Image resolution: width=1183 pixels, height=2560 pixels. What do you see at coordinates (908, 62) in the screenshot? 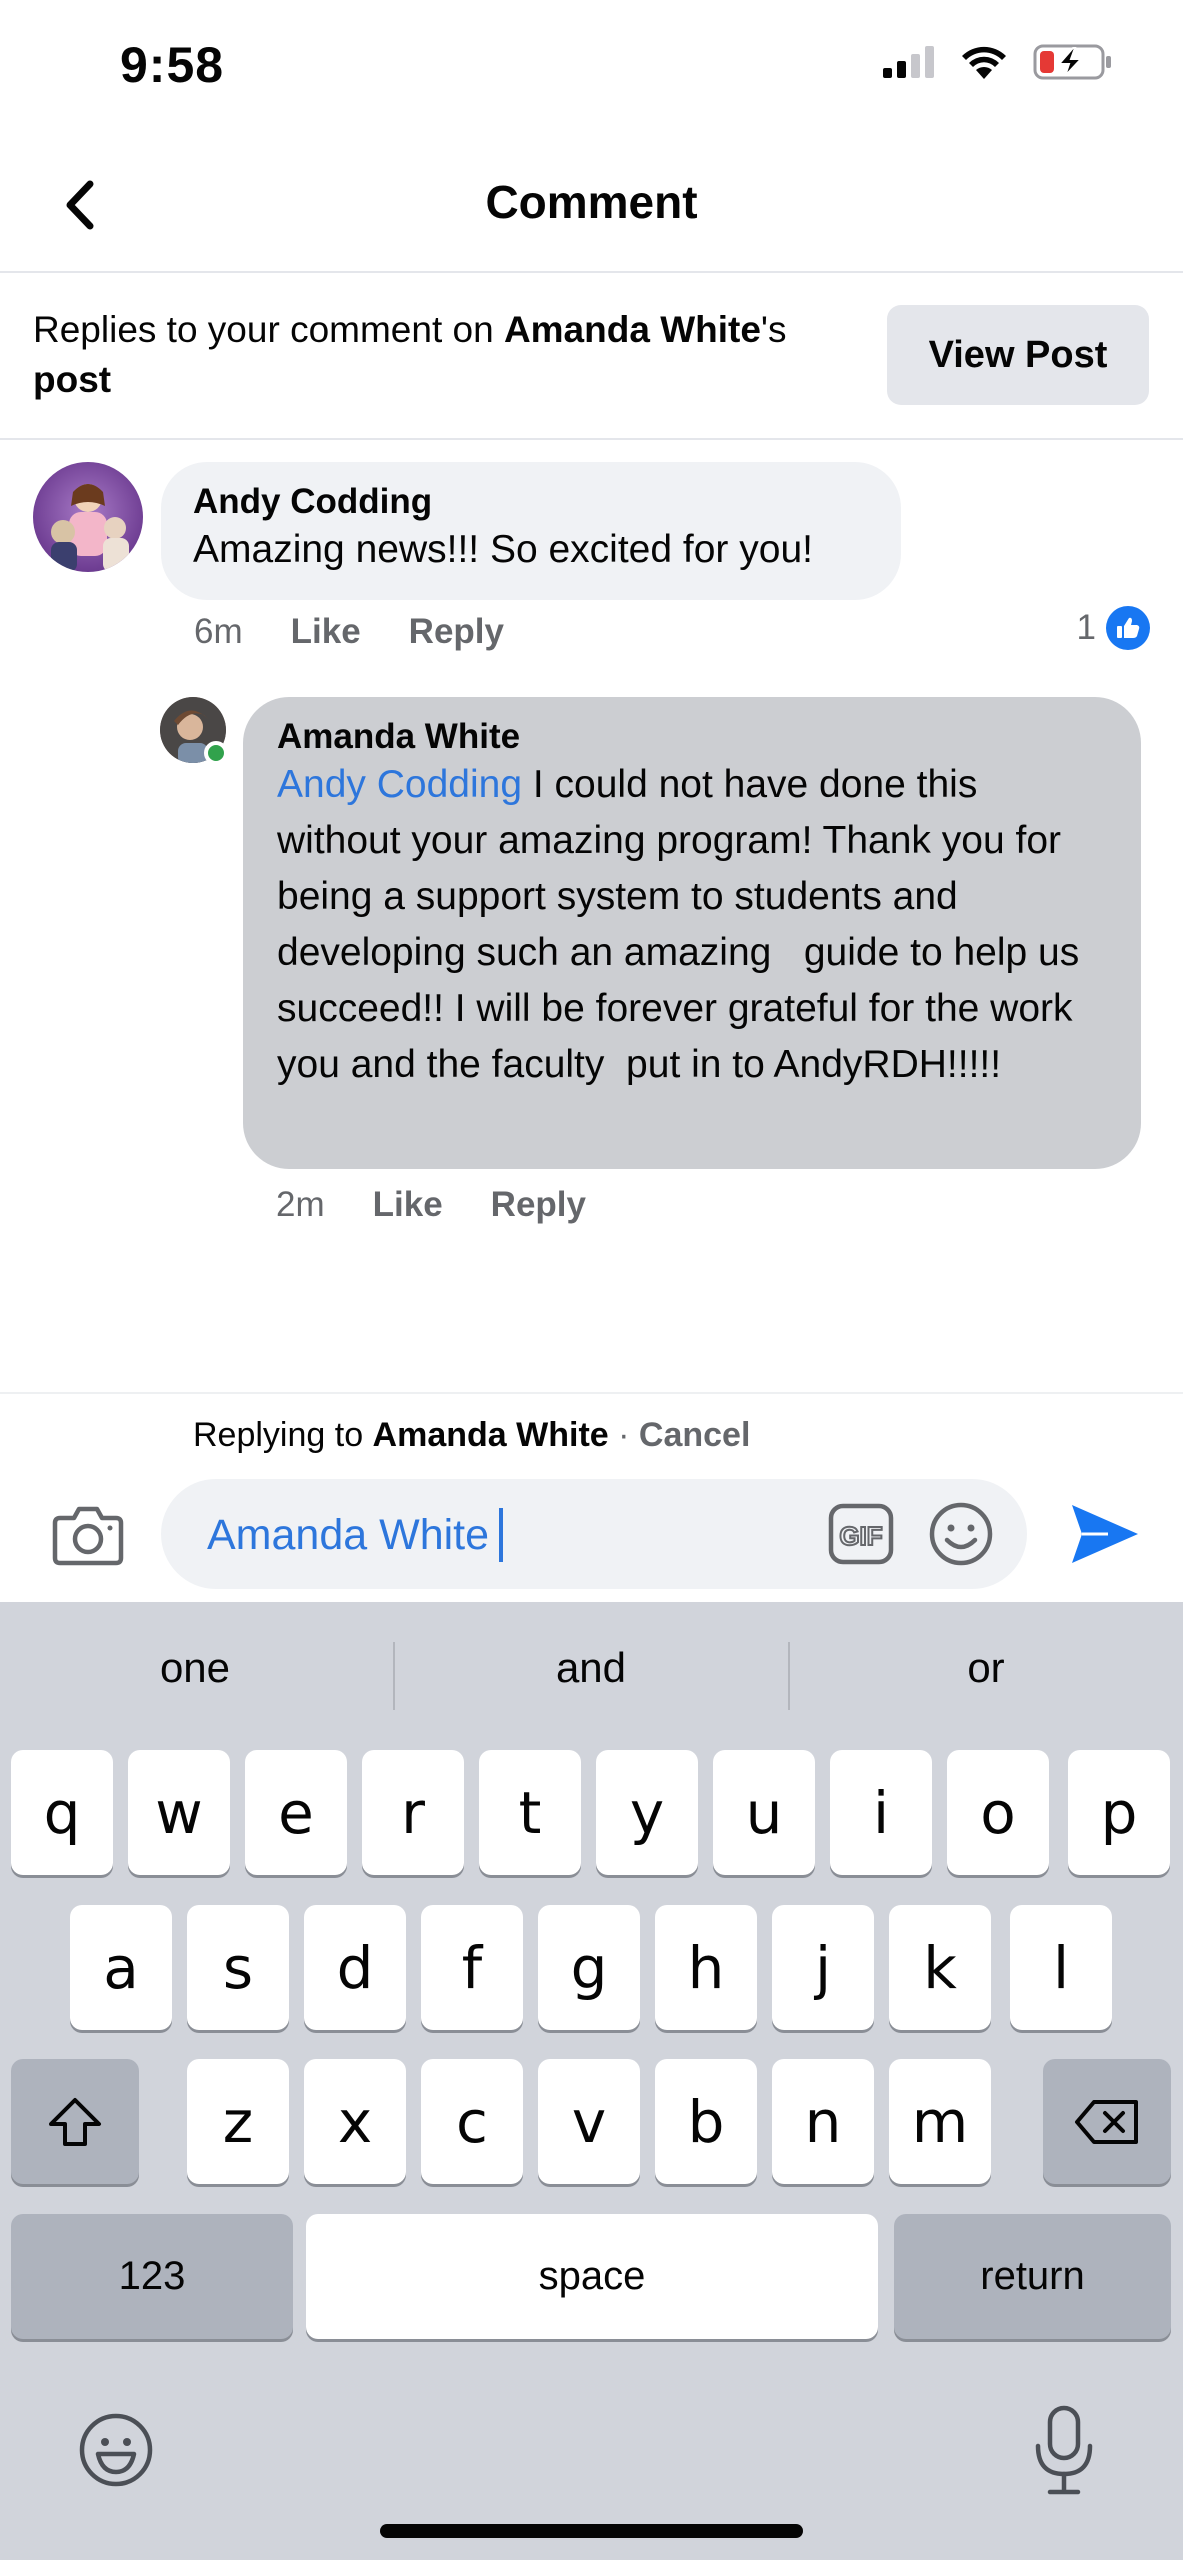
I see `cellular-signal-icon` at bounding box center [908, 62].